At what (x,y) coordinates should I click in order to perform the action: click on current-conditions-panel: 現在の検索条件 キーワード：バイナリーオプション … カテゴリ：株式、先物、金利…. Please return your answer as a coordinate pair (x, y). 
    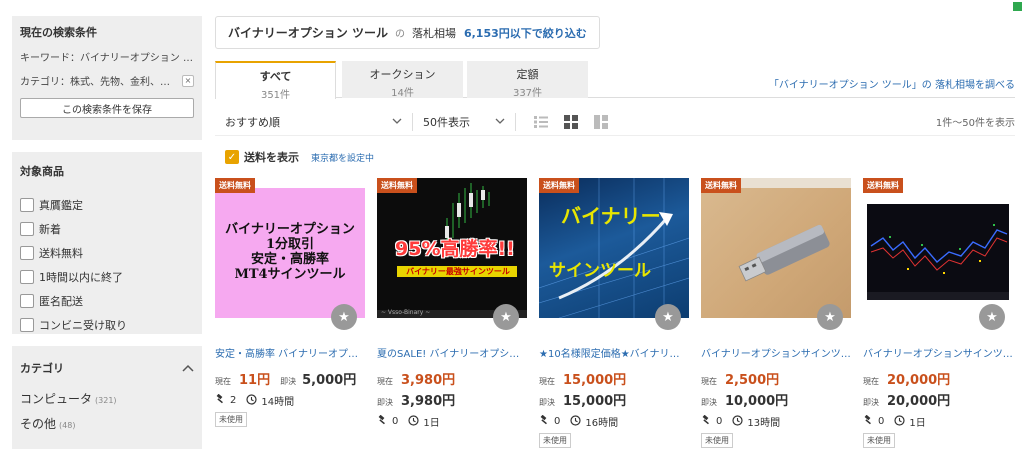
    Looking at the image, I should click on (107, 78).